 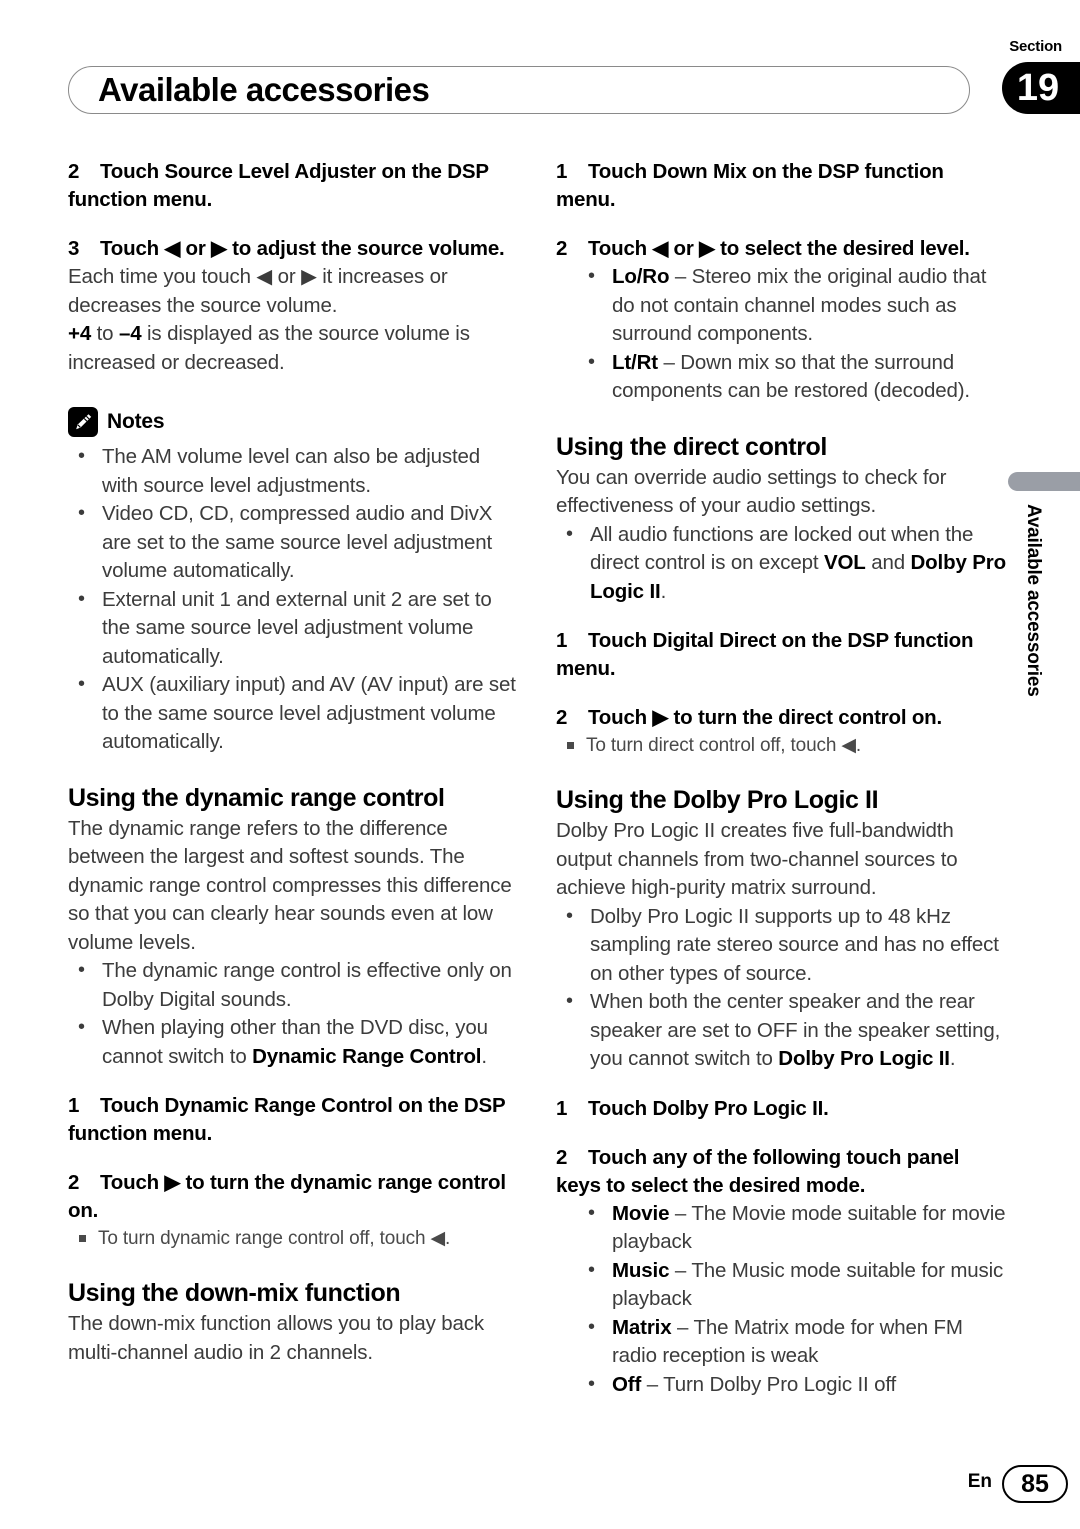 I want to click on step-number: 3, so click(x=74, y=248).